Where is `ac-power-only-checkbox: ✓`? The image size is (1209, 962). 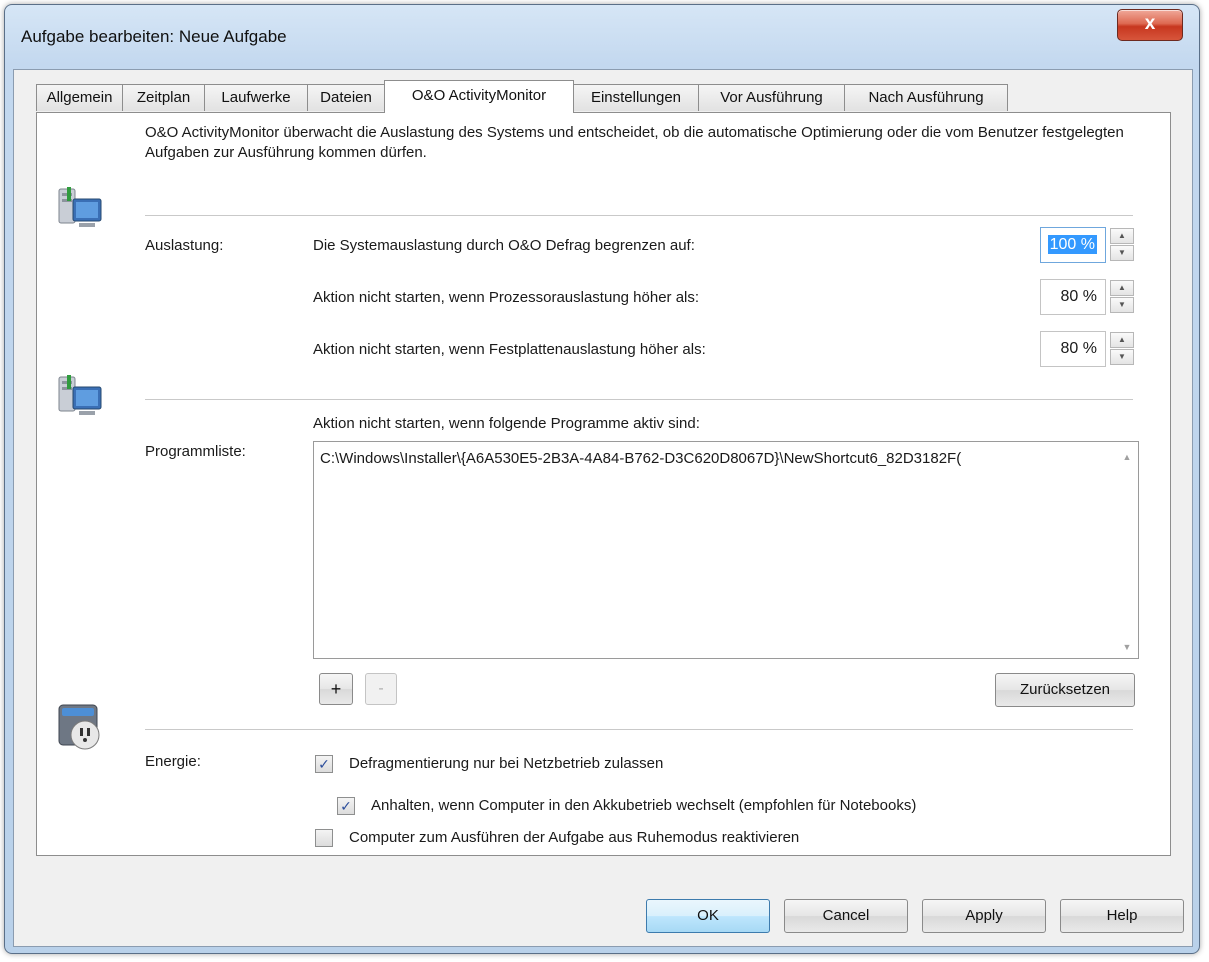 ac-power-only-checkbox: ✓ is located at coordinates (324, 764).